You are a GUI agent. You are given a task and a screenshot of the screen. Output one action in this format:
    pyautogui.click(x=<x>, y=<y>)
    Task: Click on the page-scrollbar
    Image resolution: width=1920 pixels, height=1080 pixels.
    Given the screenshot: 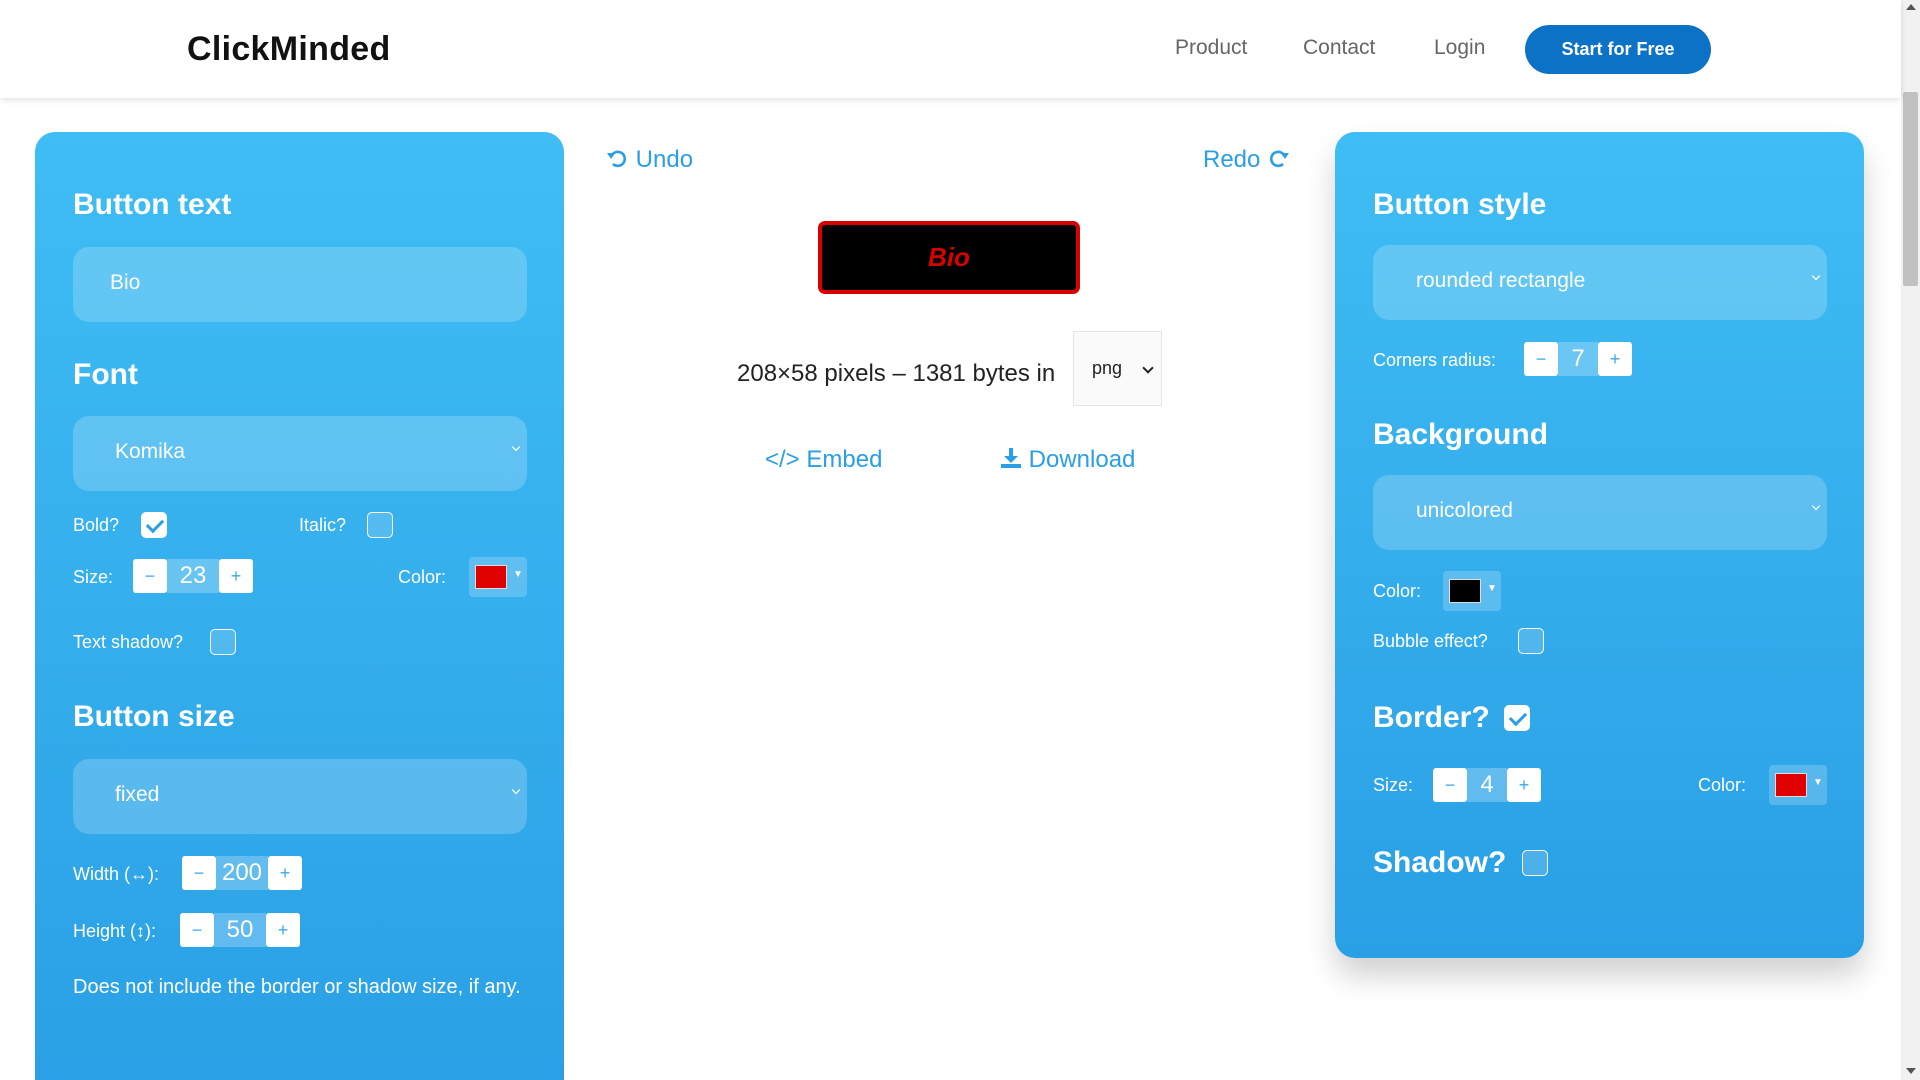 What is the action you would take?
    pyautogui.click(x=1910, y=540)
    